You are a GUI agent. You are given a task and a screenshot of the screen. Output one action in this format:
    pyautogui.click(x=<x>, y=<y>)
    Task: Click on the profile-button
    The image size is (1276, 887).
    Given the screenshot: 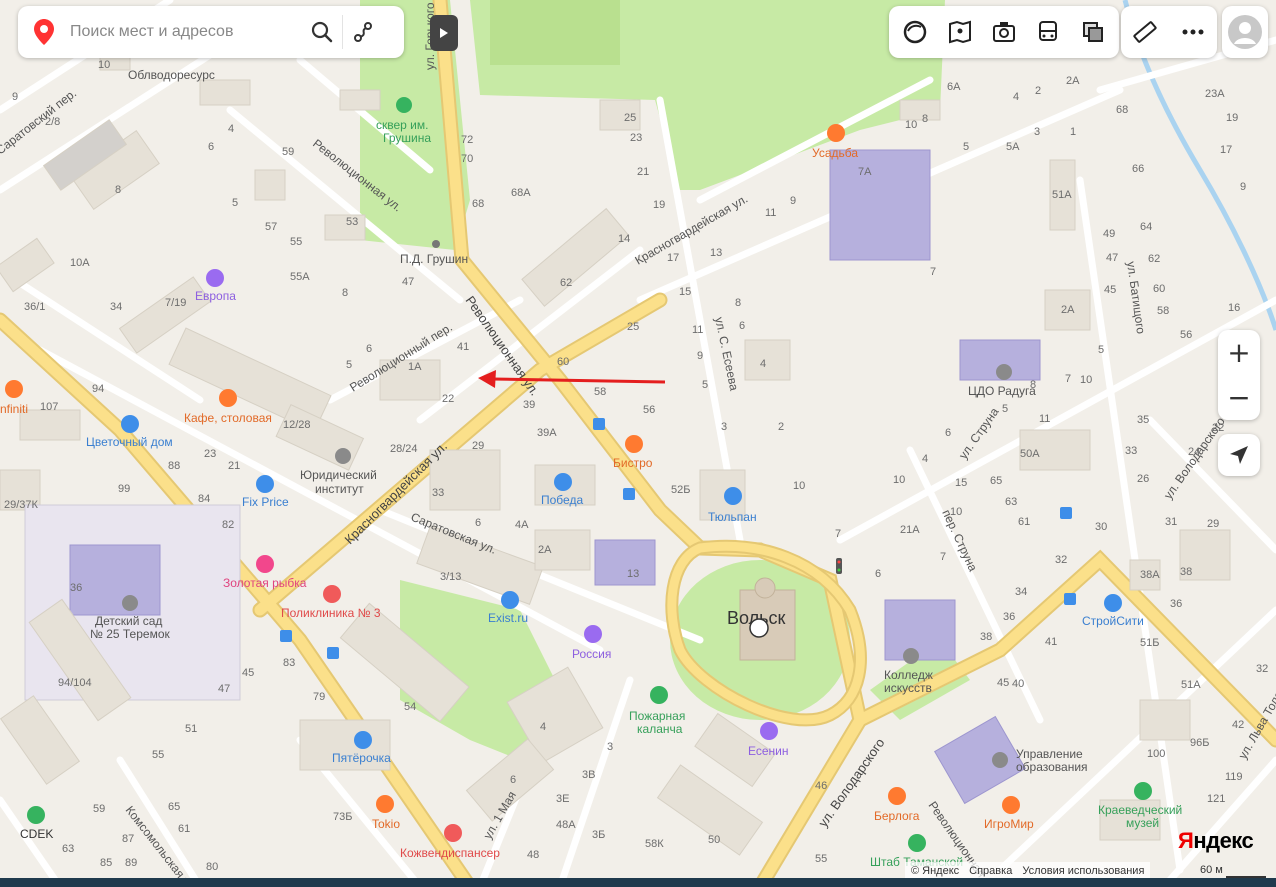 What is the action you would take?
    pyautogui.click(x=1245, y=32)
    